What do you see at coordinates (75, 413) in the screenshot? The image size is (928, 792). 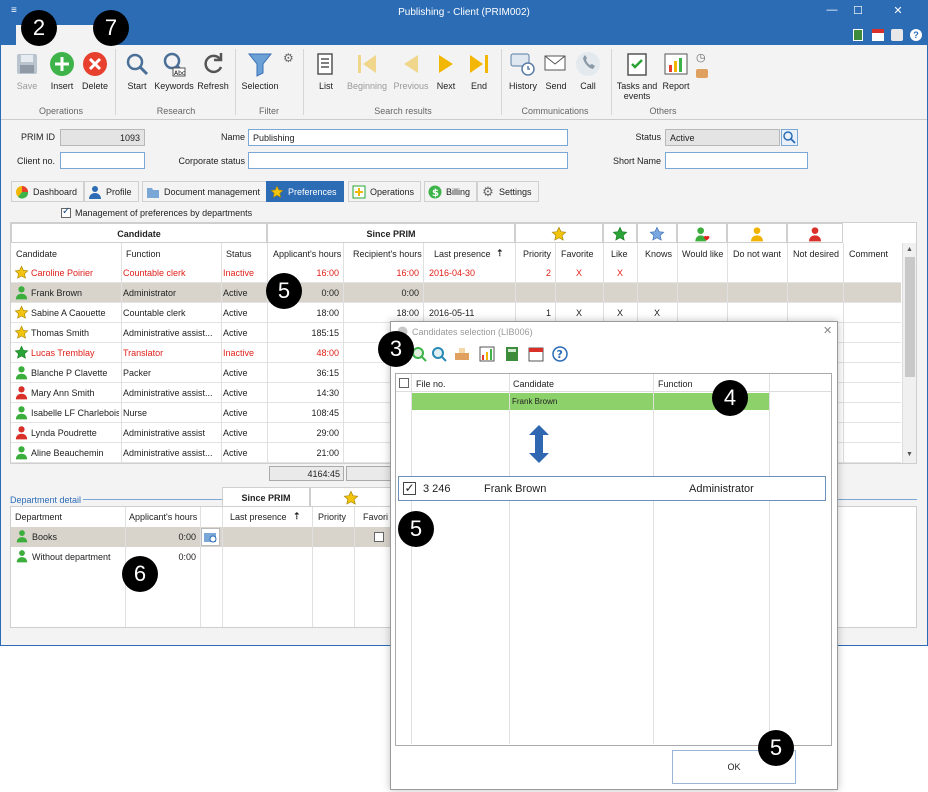 I see `cell-candidate: Isabelle LF Charlebois` at bounding box center [75, 413].